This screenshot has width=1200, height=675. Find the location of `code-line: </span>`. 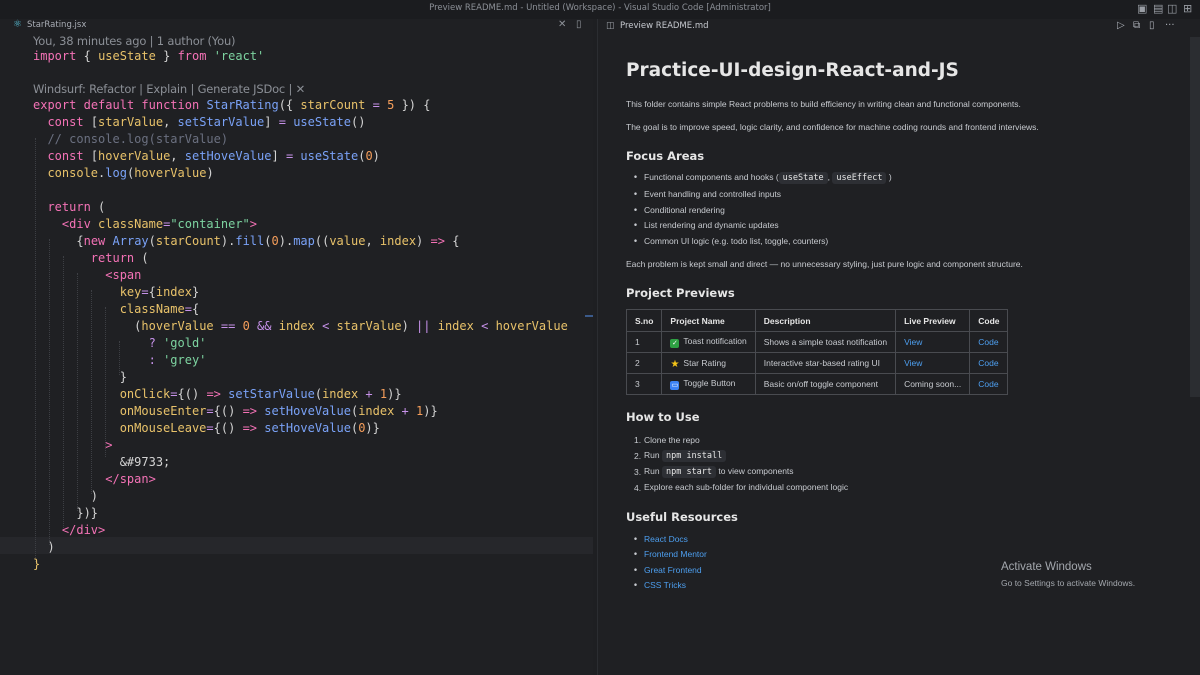

code-line: </span> is located at coordinates (130, 479).